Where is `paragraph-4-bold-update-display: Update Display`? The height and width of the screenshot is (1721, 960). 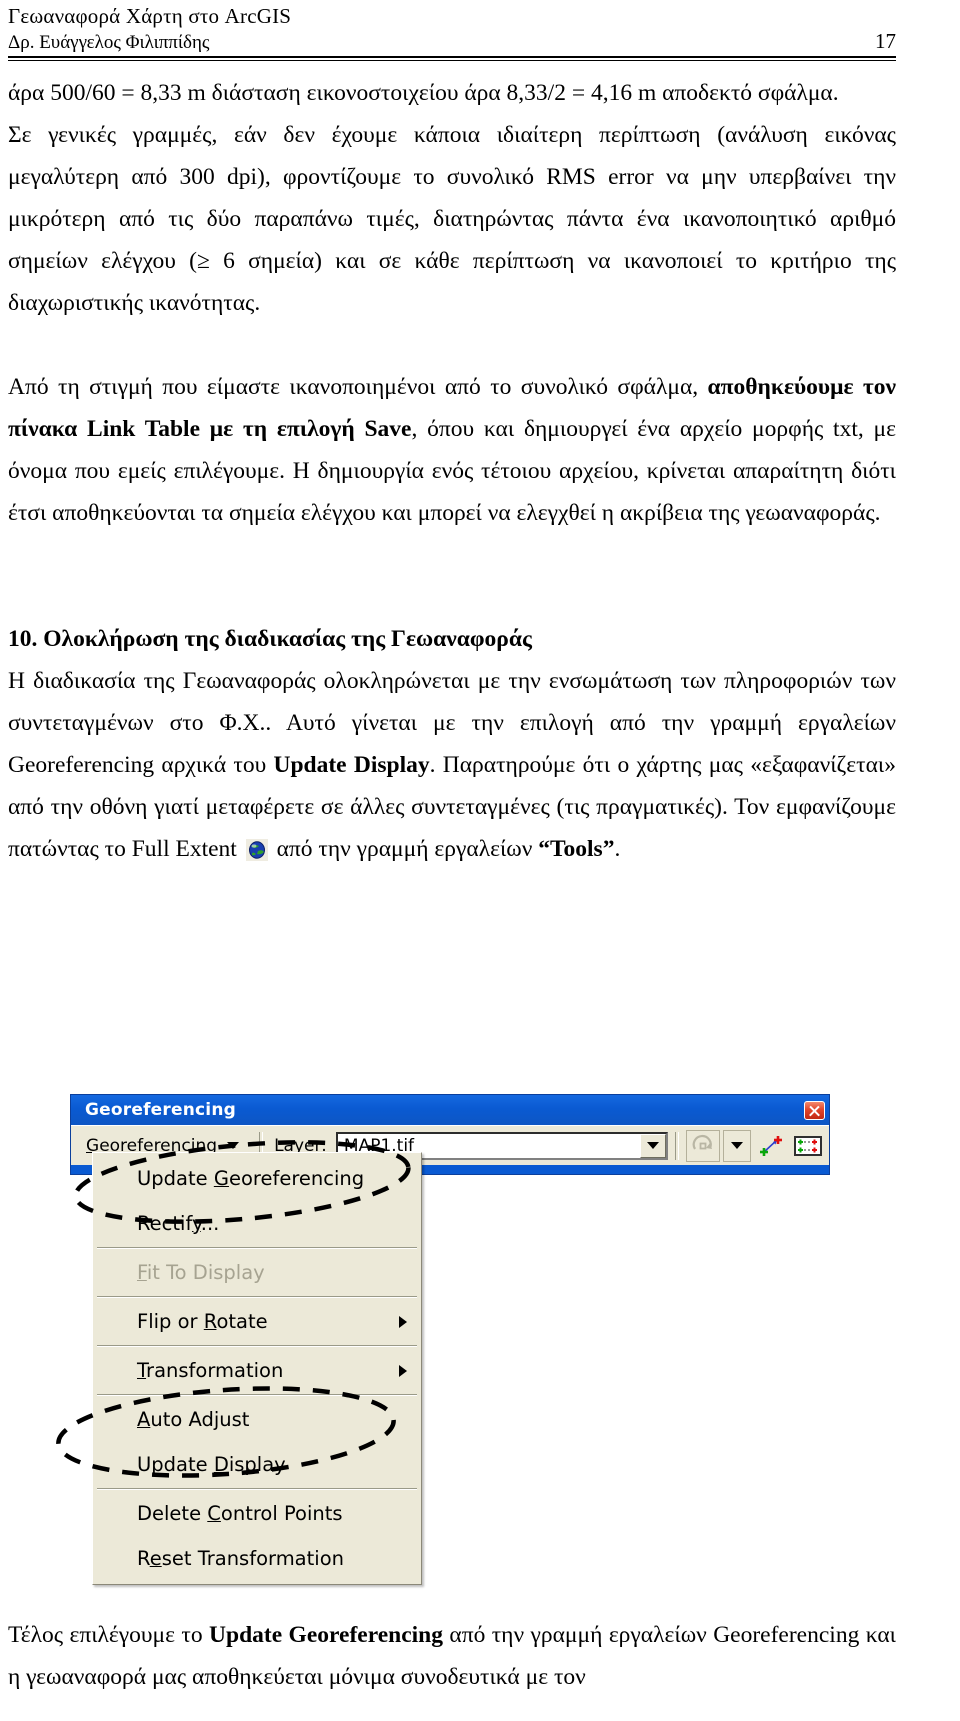
paragraph-4-bold-update-display: Update Display is located at coordinates (351, 765).